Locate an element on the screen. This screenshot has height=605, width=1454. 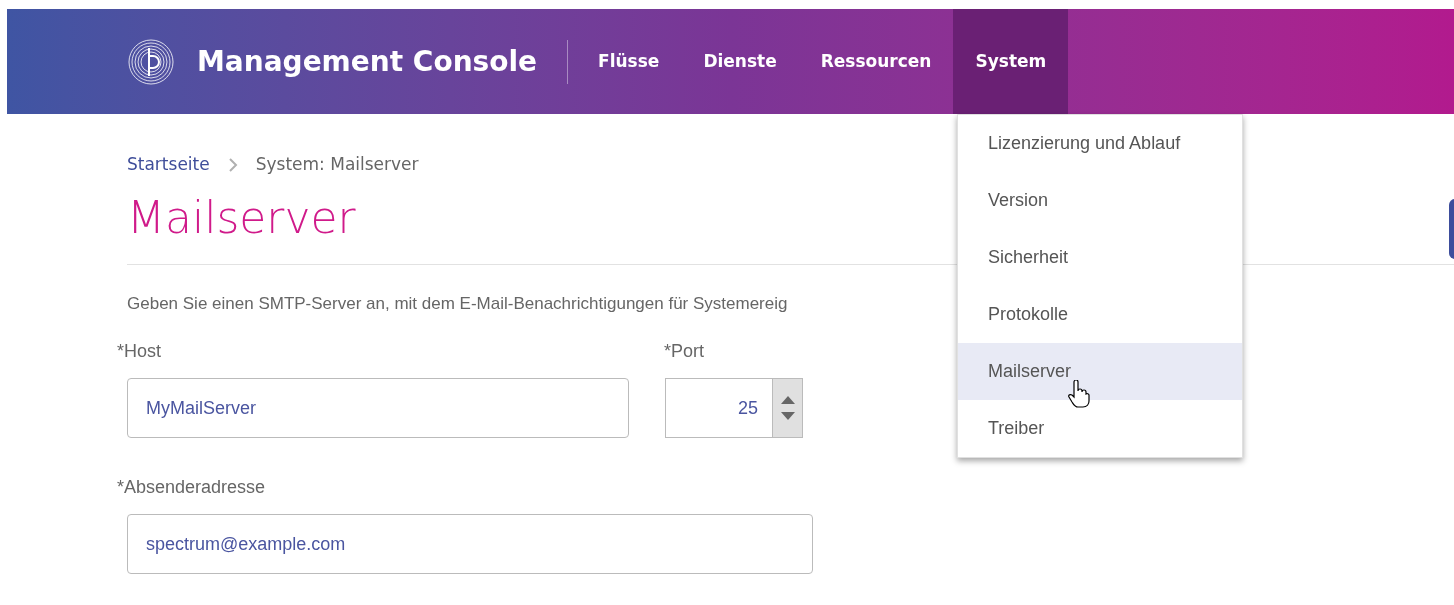
nav-tab: Dienste is located at coordinates (740, 61).